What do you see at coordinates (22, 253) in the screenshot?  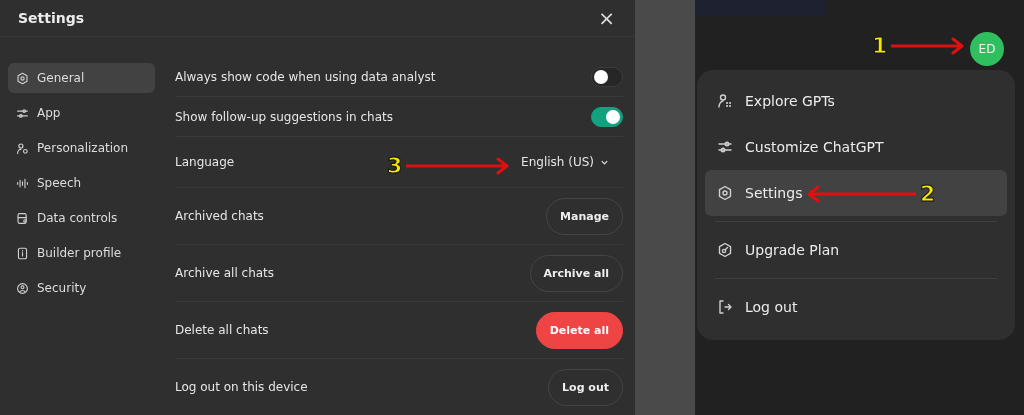 I see `id-card-icon` at bounding box center [22, 253].